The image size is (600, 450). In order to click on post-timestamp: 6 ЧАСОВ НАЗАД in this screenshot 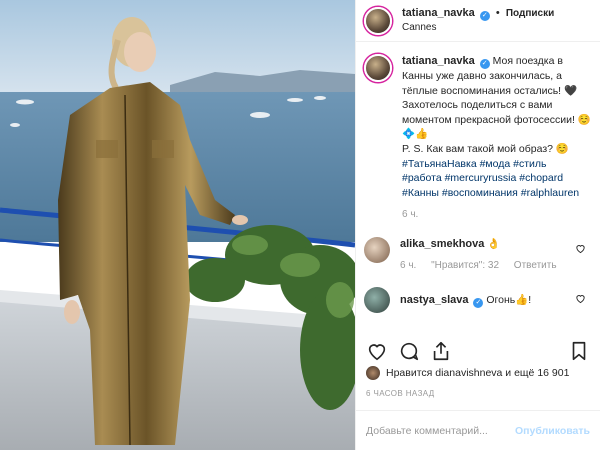, I will do `click(400, 393)`.